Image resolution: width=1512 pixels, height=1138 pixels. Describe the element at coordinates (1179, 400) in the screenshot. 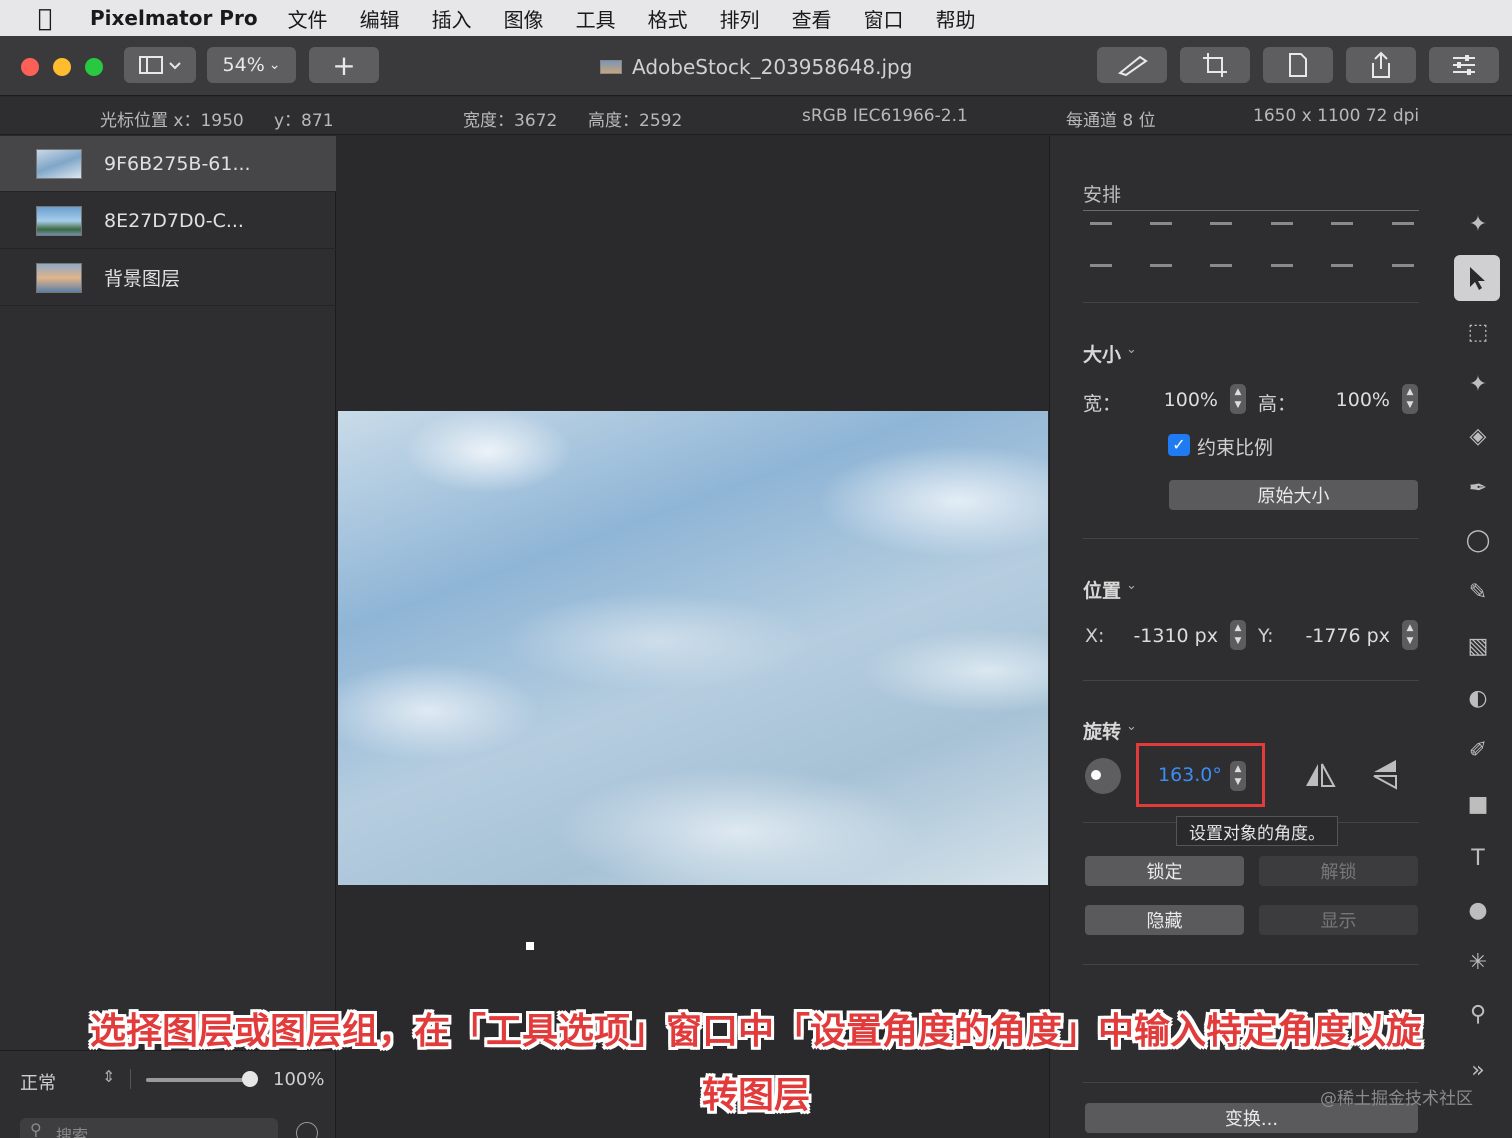

I see `width-field: 100%` at that location.